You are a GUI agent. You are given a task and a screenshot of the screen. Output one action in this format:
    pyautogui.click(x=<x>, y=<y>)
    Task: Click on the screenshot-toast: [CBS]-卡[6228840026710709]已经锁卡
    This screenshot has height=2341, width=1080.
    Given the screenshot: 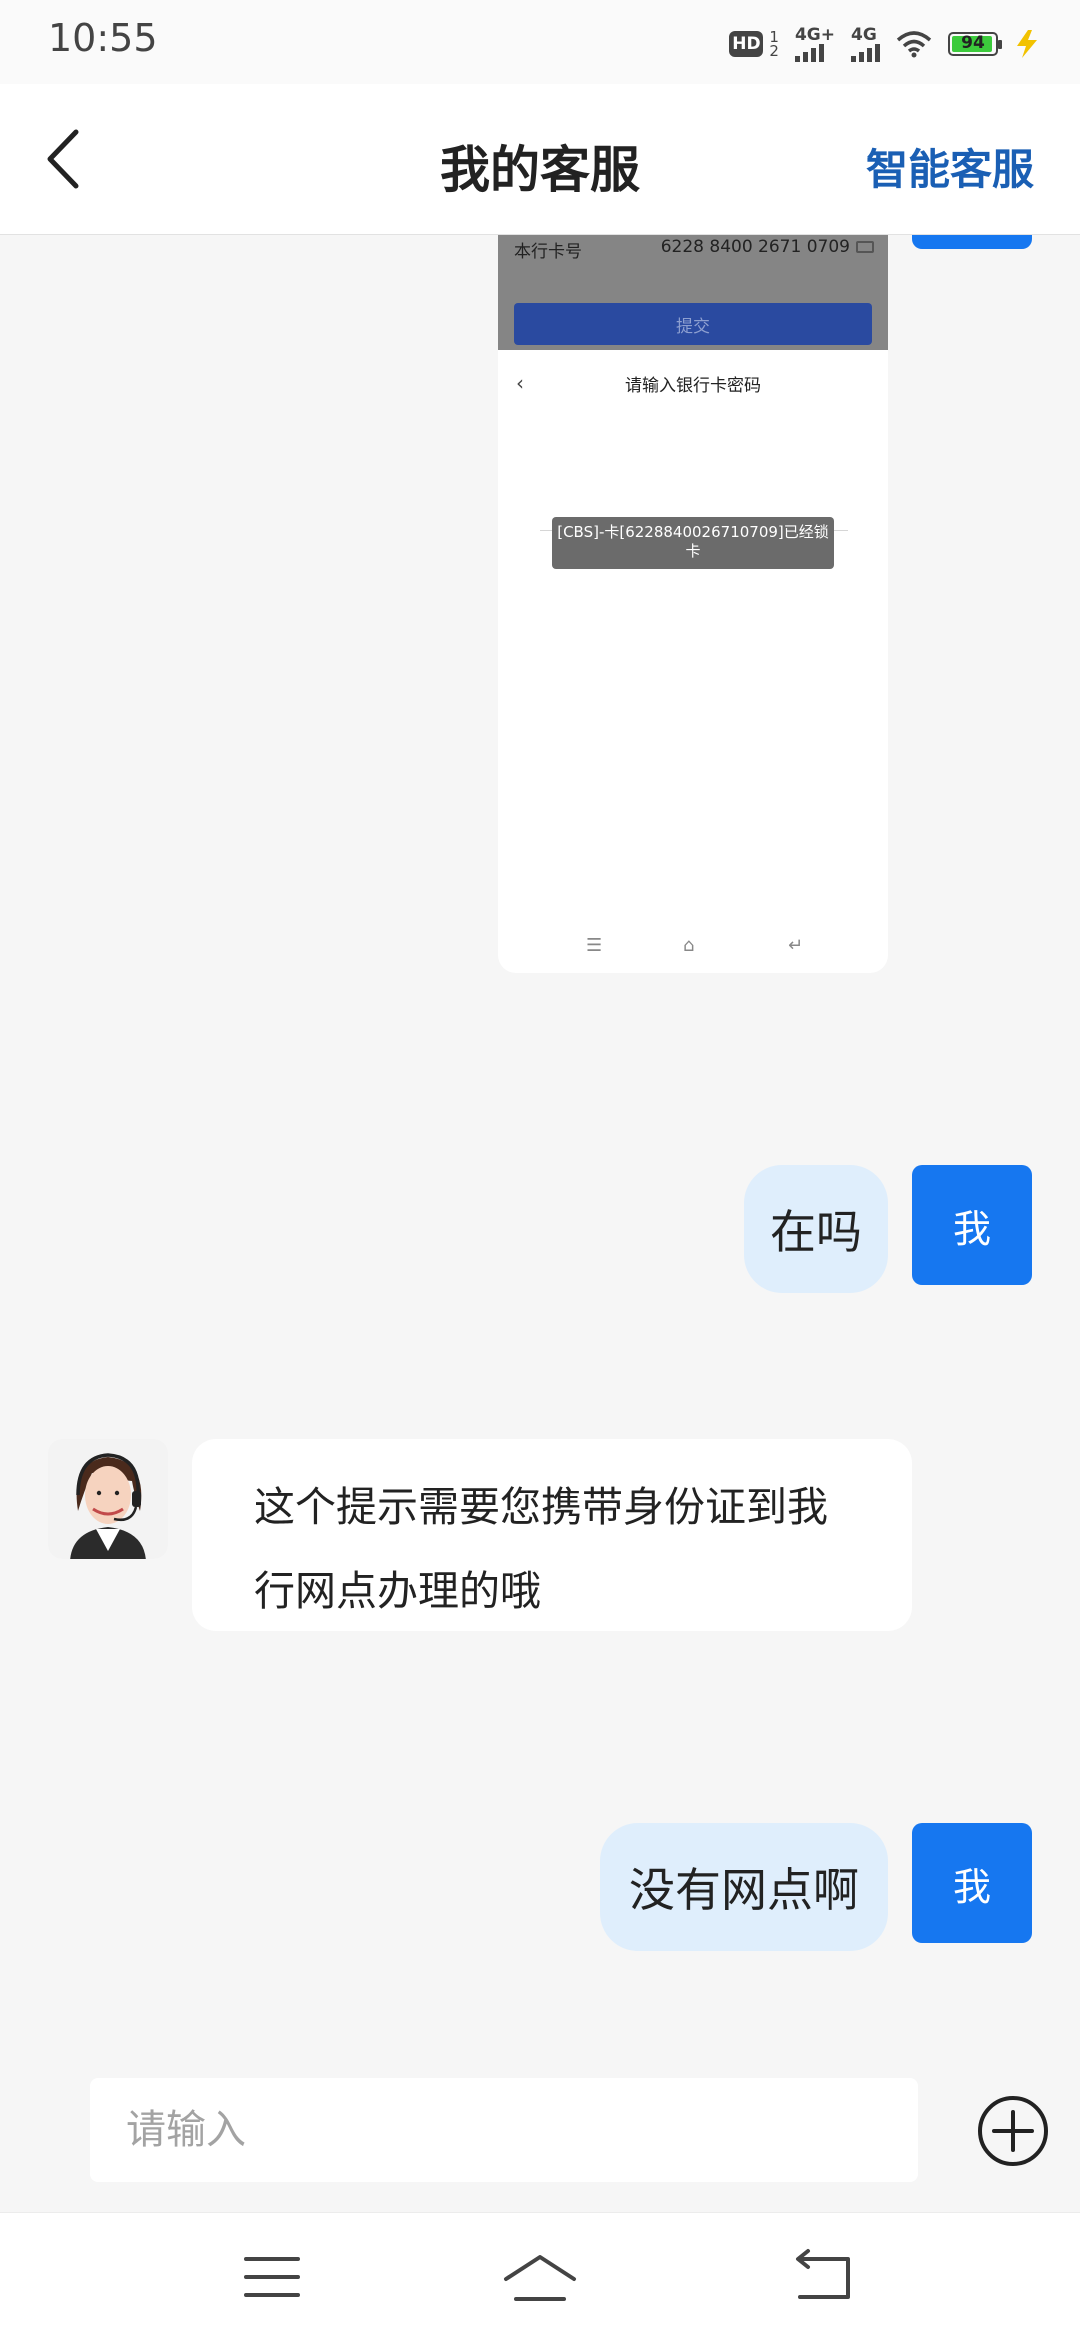 What is the action you would take?
    pyautogui.click(x=693, y=543)
    